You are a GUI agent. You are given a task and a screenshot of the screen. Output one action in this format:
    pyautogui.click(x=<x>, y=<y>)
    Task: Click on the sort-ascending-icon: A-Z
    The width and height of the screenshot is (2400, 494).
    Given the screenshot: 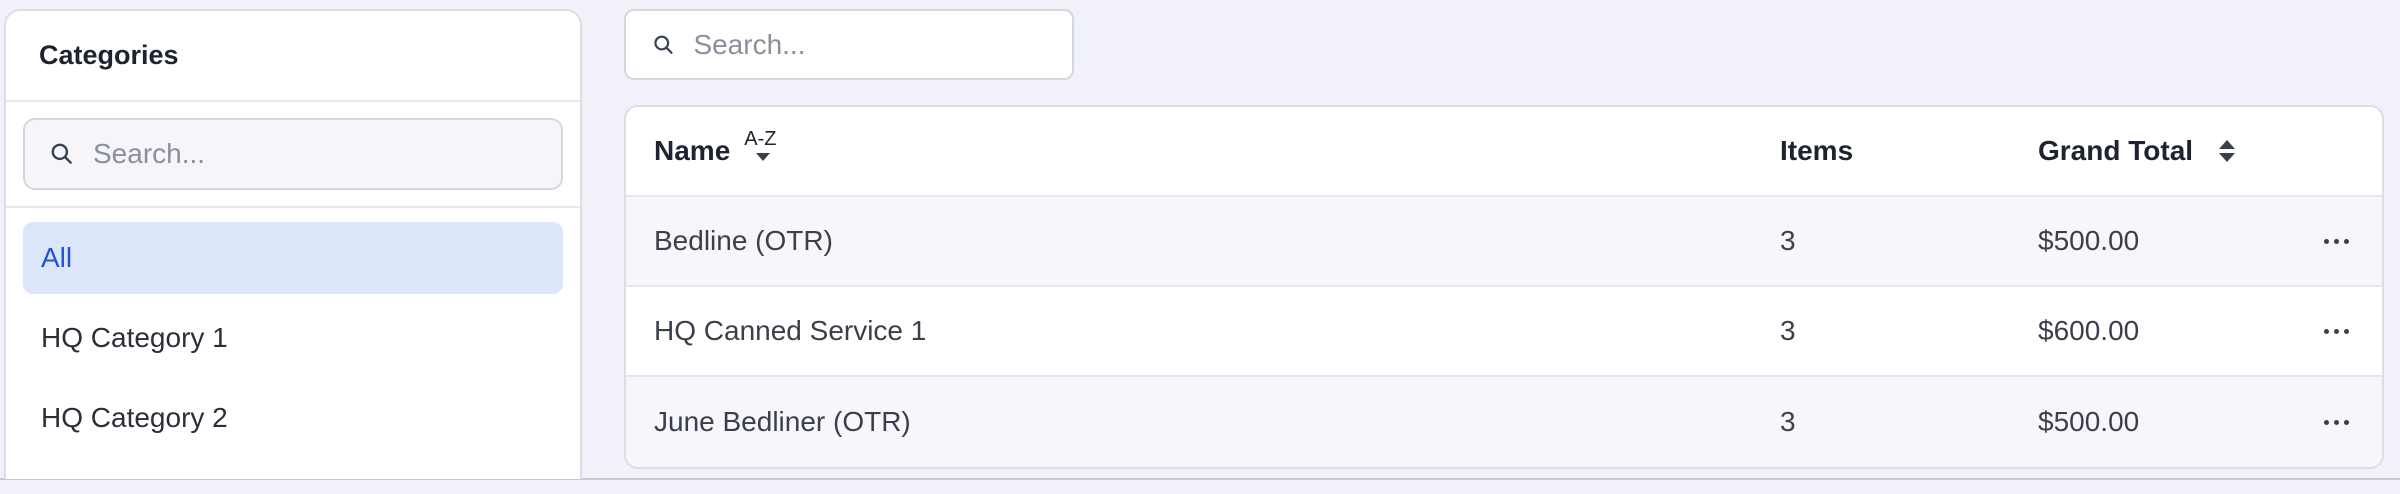 What is the action you would take?
    pyautogui.click(x=760, y=144)
    